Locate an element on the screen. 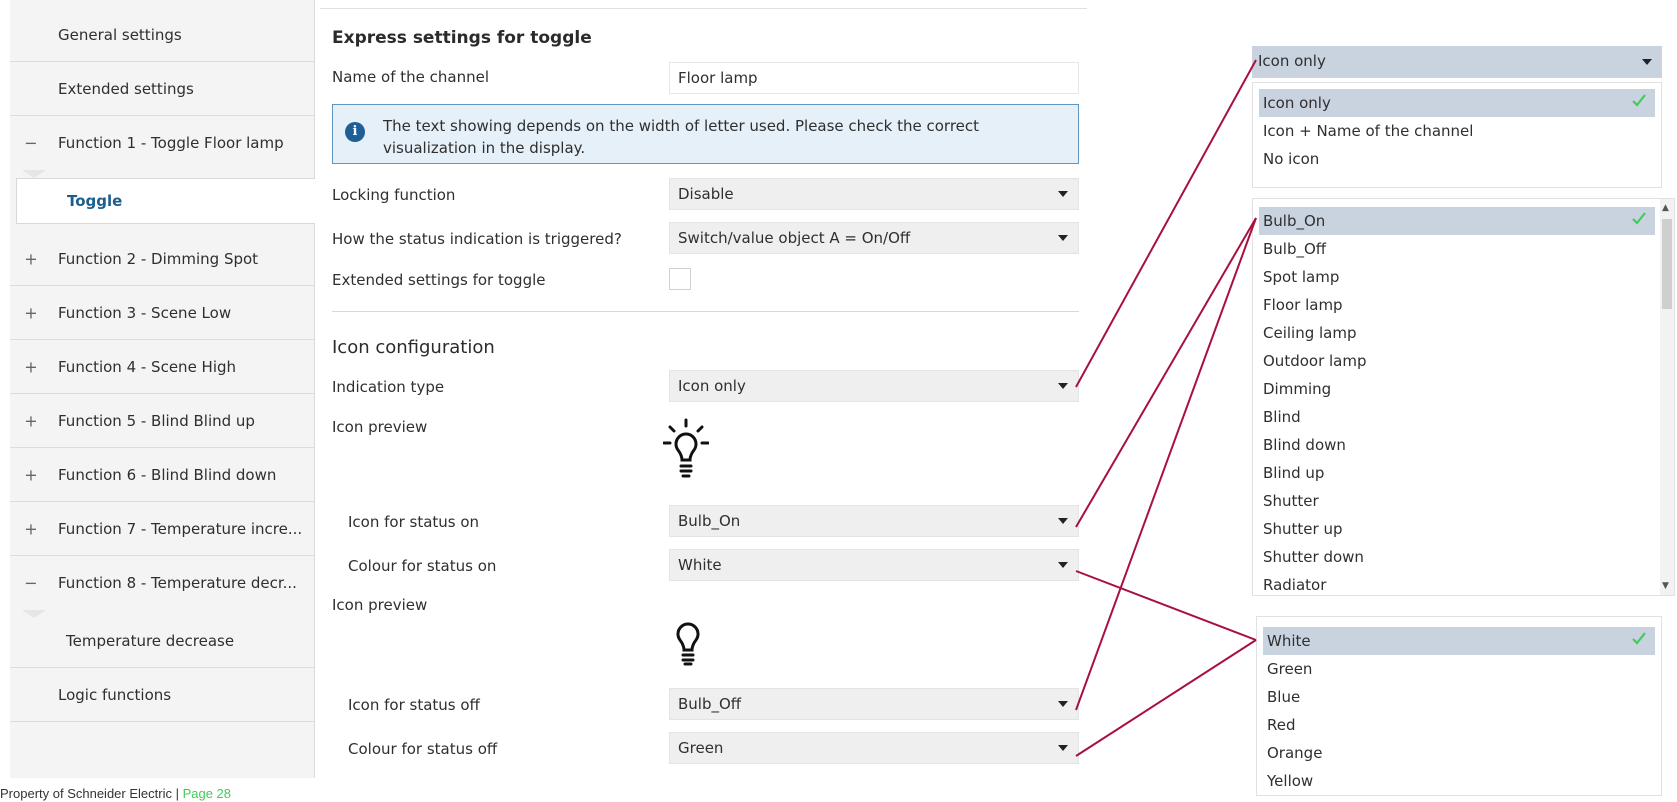  option-label: Yellow is located at coordinates (1290, 781).